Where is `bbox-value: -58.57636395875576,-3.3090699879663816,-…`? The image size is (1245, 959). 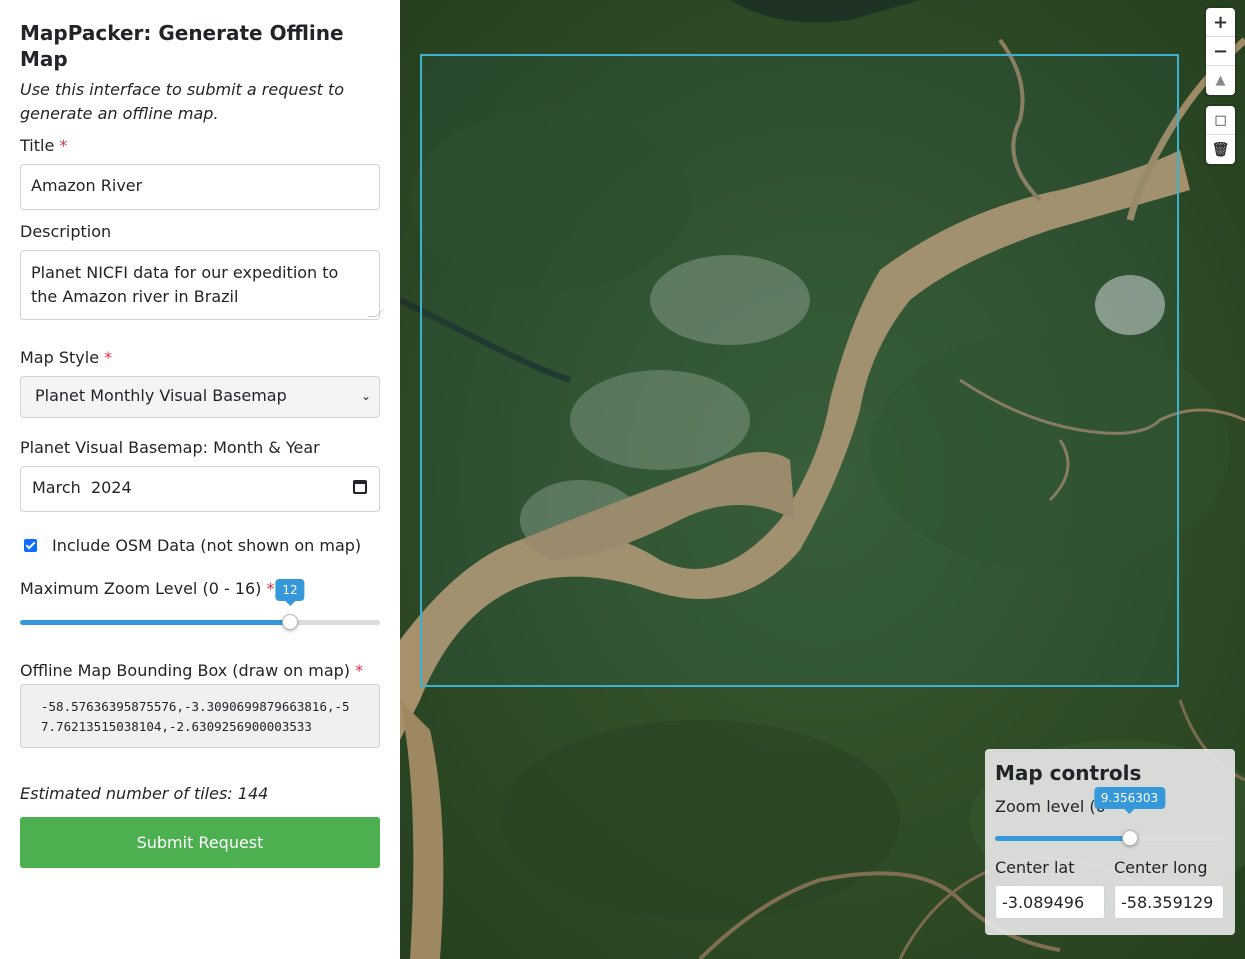 bbox-value: -58.57636395875576,-3.3090699879663816,-… is located at coordinates (200, 716).